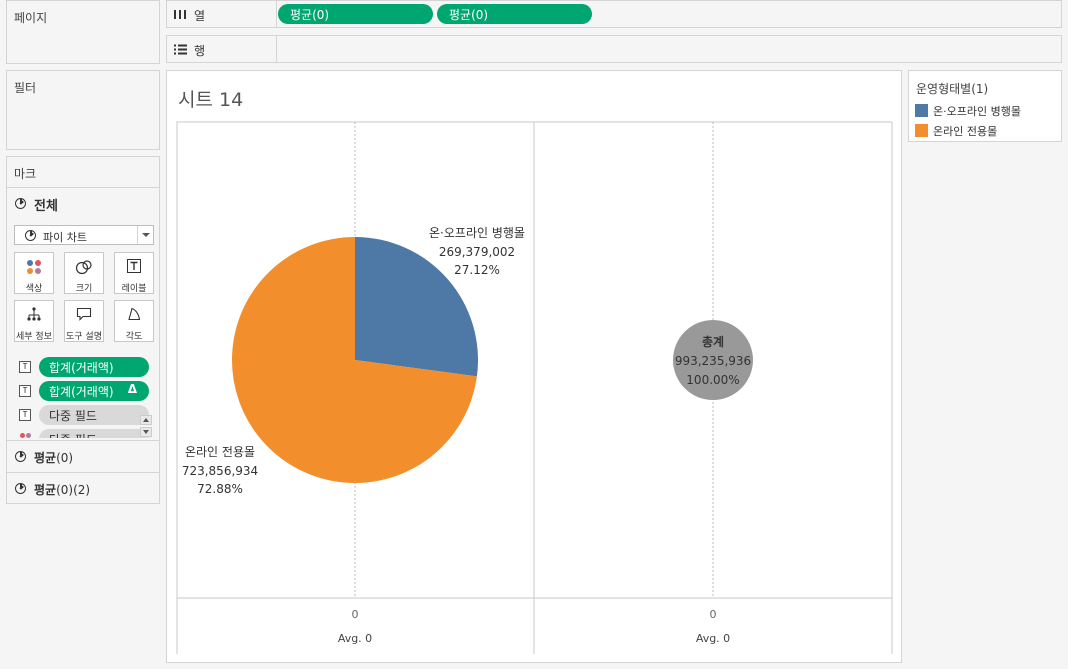 This screenshot has height=669, width=1068. Describe the element at coordinates (222, 14) in the screenshot. I see `columns-shelf-label: 열` at that location.